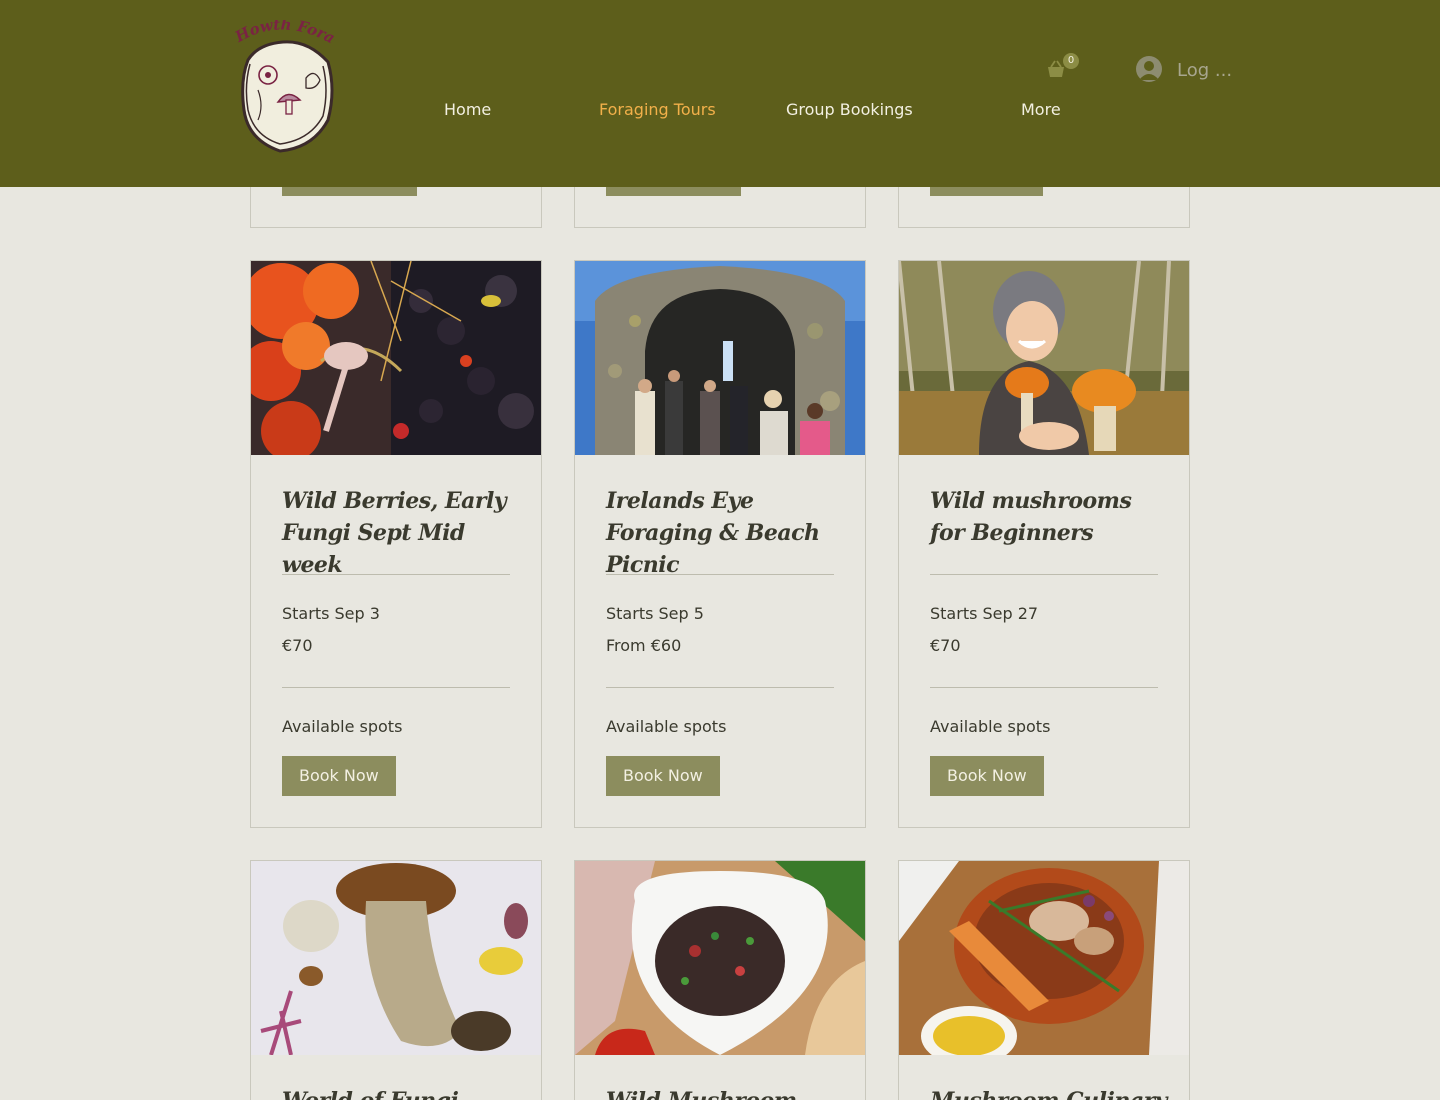 The width and height of the screenshot is (1440, 1100). I want to click on cart-button: 0, so click(1064, 68).